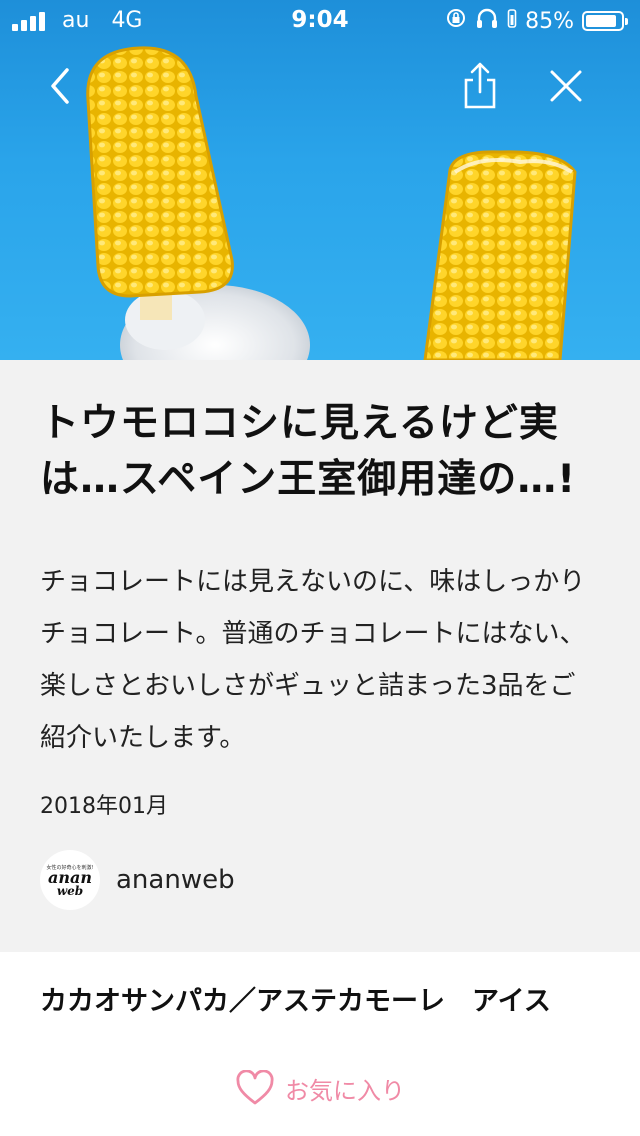 This screenshot has width=640, height=1136. Describe the element at coordinates (308, 451) in the screenshot. I see `article-title: トウモロコシに見えるけど実は…スペイン王室御用達の…!` at that location.